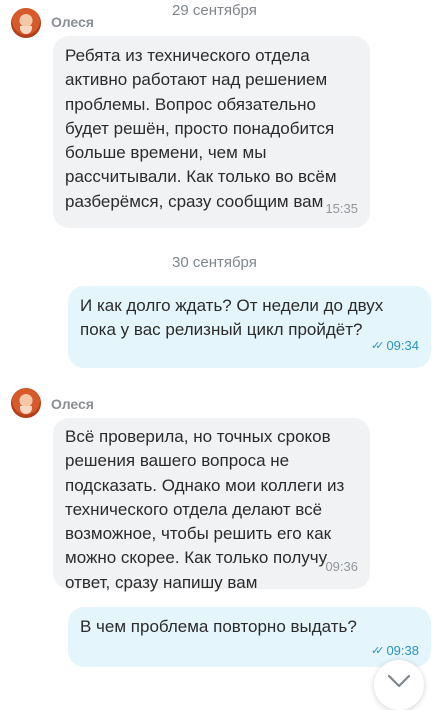 This screenshot has width=432, height=710. I want to click on outgoing-message-bubble: В чем проблема повторно выдать? ✓✓ 09:38, so click(249, 637).